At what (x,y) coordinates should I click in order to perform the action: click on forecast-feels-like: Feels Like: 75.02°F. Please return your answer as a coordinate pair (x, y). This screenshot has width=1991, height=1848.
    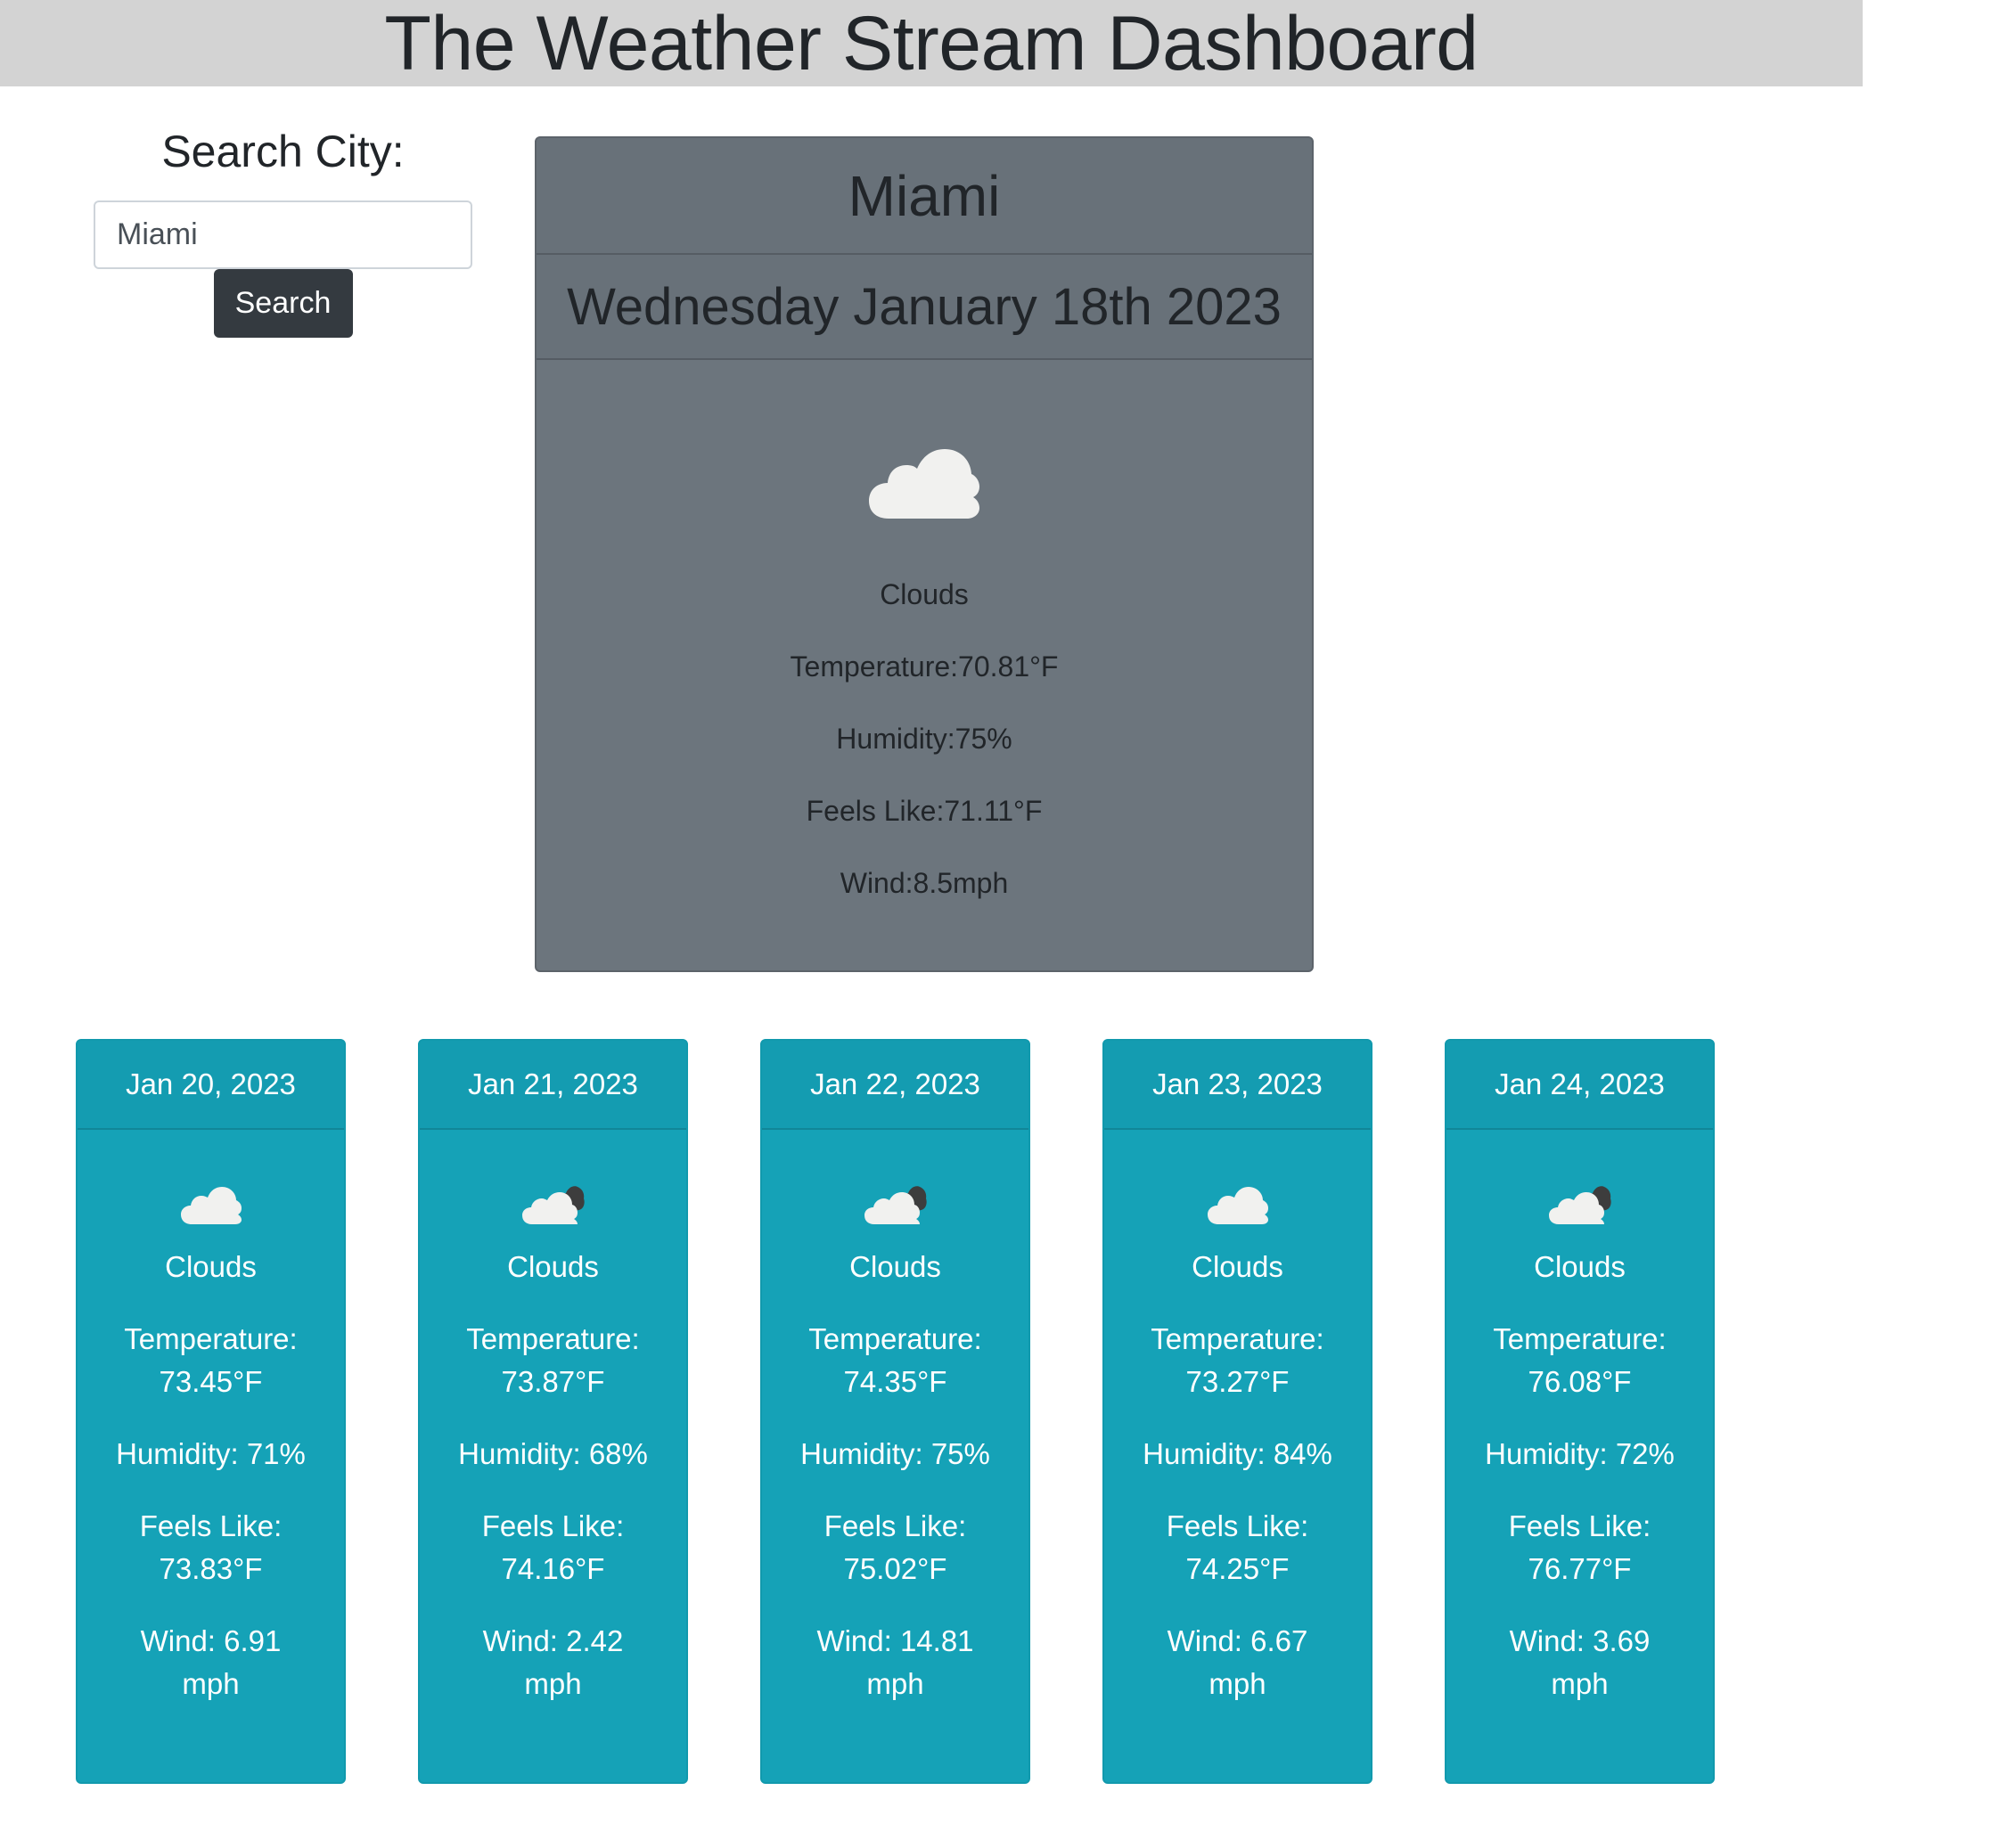
    Looking at the image, I should click on (895, 1548).